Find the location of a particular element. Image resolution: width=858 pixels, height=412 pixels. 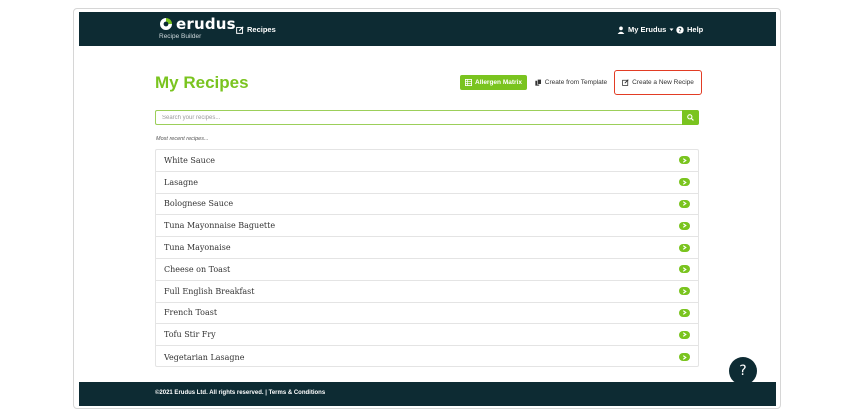

list-item: Tofu Stir Fry is located at coordinates (427, 335).